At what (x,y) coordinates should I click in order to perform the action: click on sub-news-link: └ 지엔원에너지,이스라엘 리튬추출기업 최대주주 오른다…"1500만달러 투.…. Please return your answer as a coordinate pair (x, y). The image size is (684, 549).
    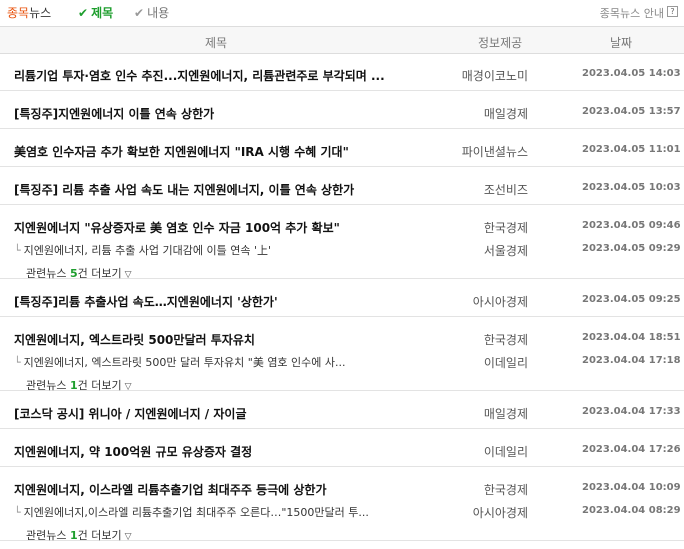
    Looking at the image, I should click on (191, 512).